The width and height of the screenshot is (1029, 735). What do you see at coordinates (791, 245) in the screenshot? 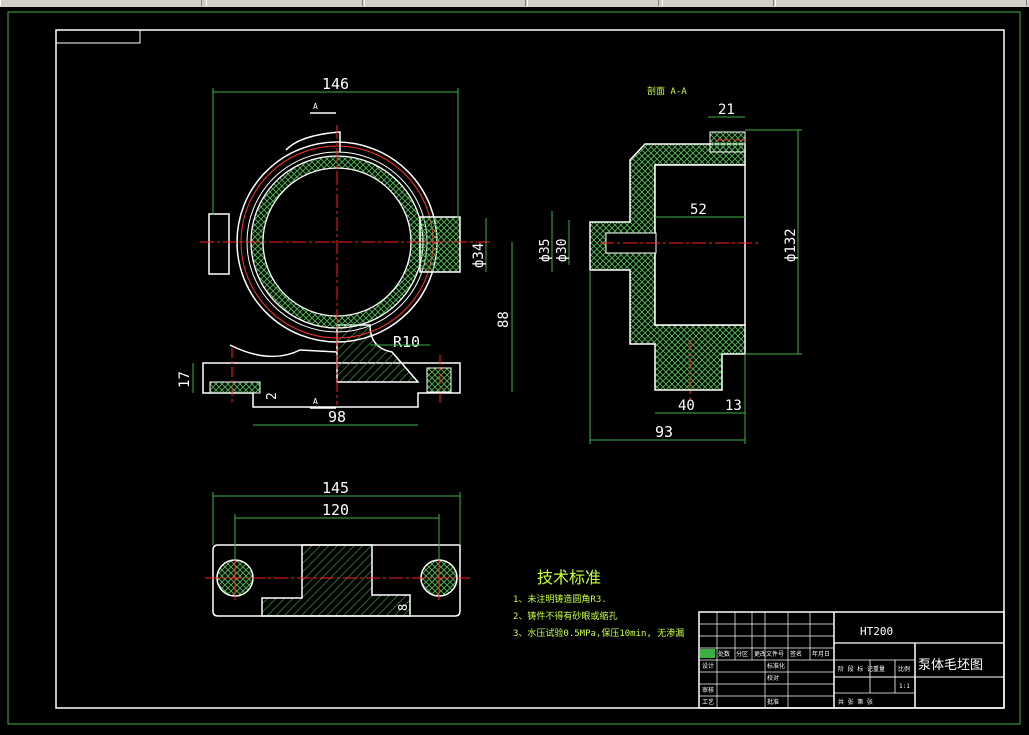
I see `dim-phi132: ф132` at bounding box center [791, 245].